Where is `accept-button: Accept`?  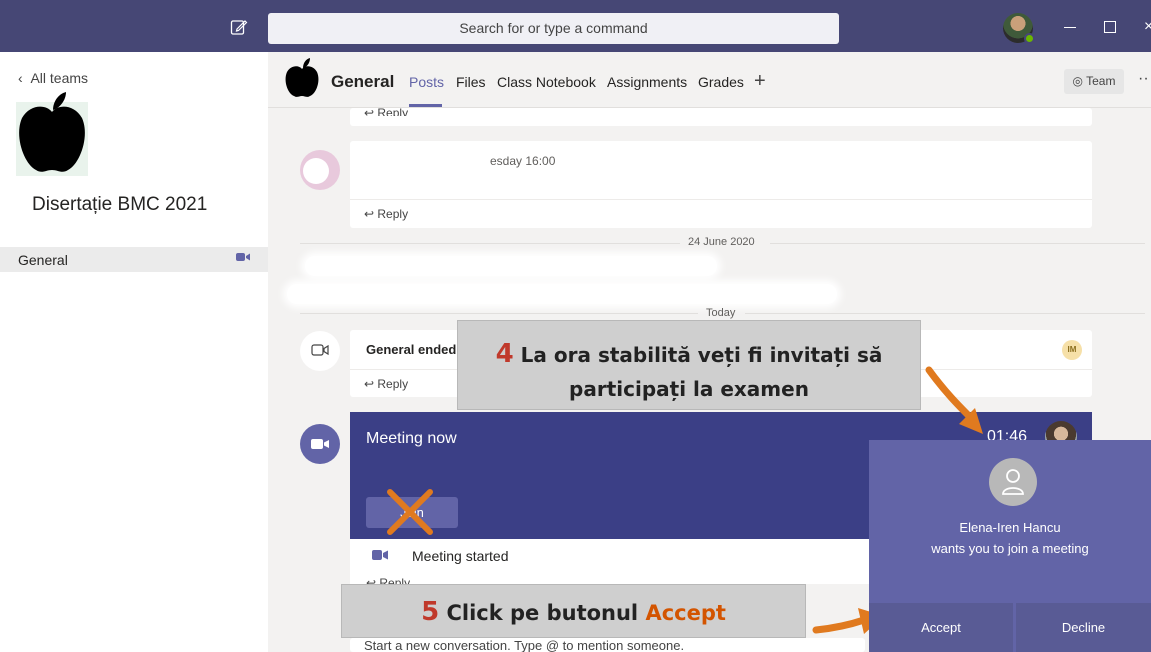
accept-button: Accept is located at coordinates (941, 627).